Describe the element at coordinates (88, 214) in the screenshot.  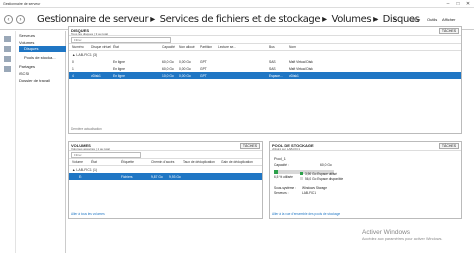
I see `all-volumes-link: Aller à tous les volumes` at that location.